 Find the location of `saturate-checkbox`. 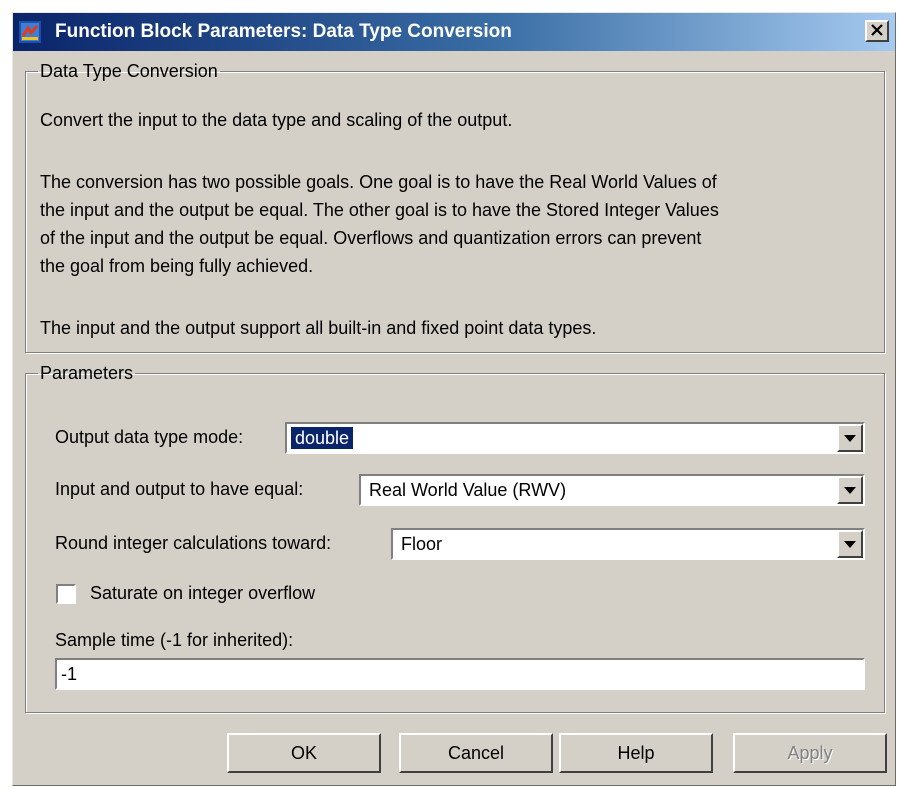

saturate-checkbox is located at coordinates (66, 594).